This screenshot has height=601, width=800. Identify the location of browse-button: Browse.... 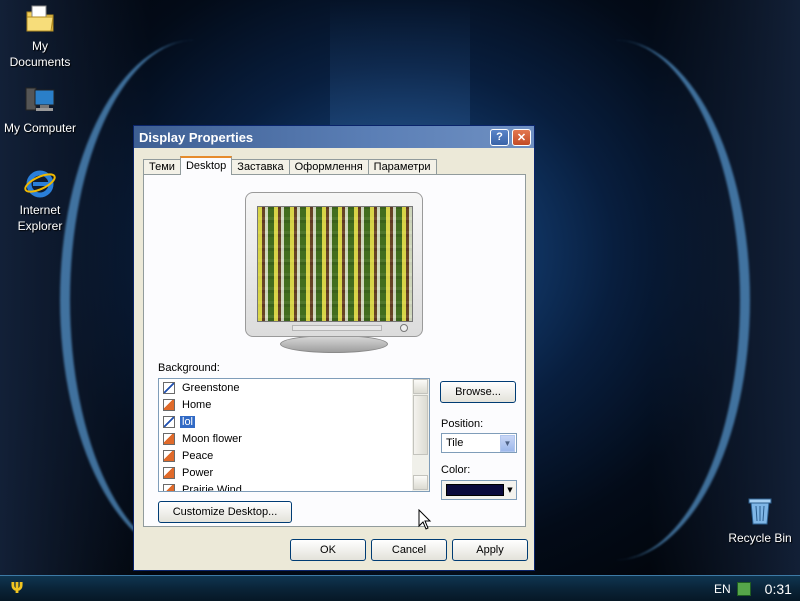
(478, 392).